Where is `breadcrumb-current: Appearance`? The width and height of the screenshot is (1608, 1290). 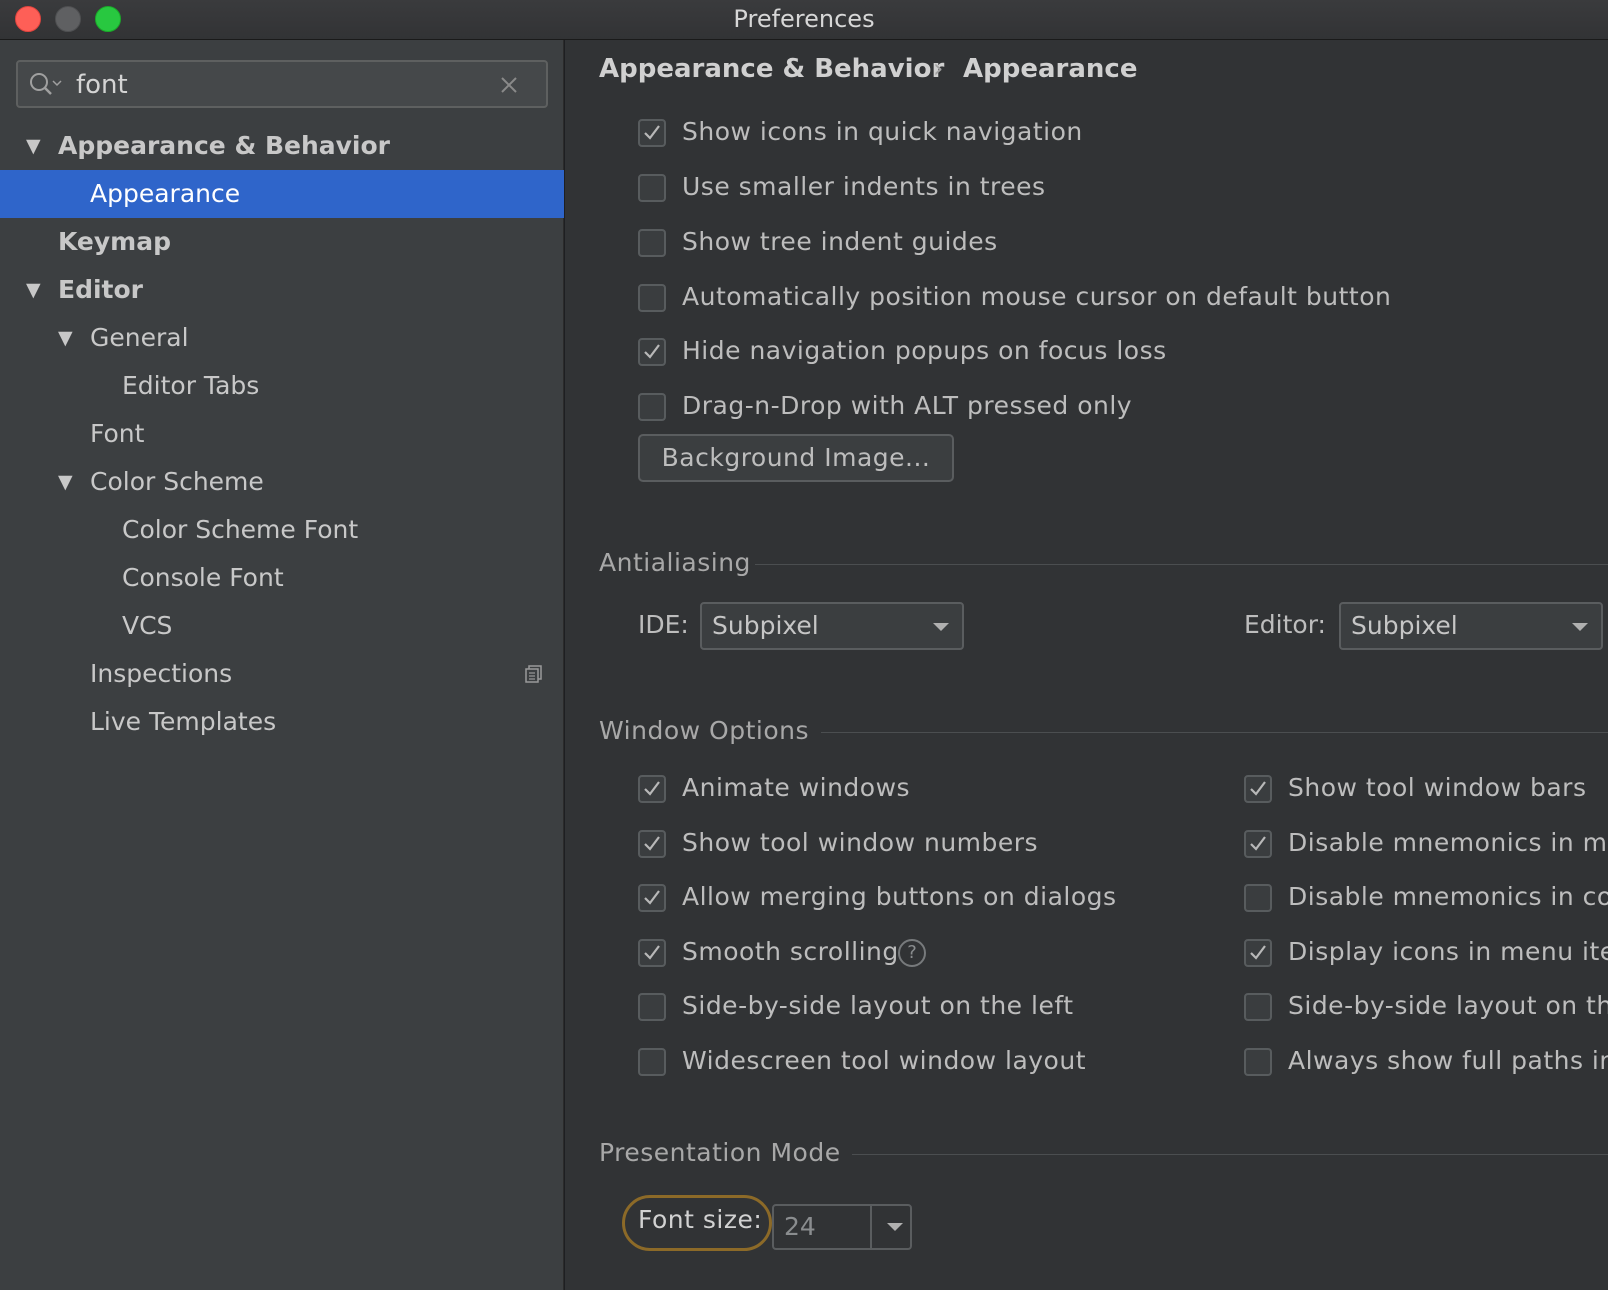 breadcrumb-current: Appearance is located at coordinates (1050, 69).